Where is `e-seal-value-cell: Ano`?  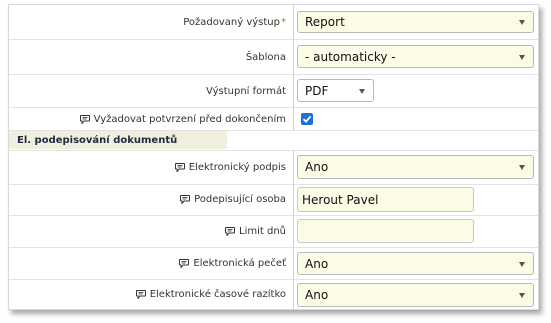 e-seal-value-cell: Ano is located at coordinates (416, 263).